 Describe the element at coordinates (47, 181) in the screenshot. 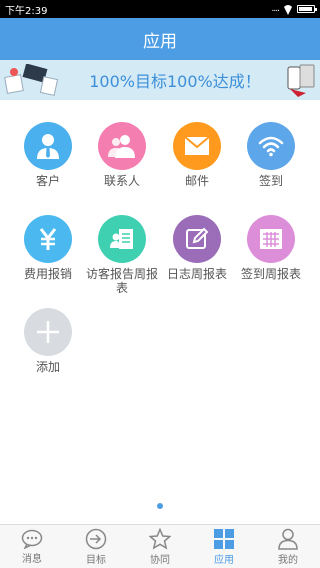

I see `app-label: 客户` at that location.